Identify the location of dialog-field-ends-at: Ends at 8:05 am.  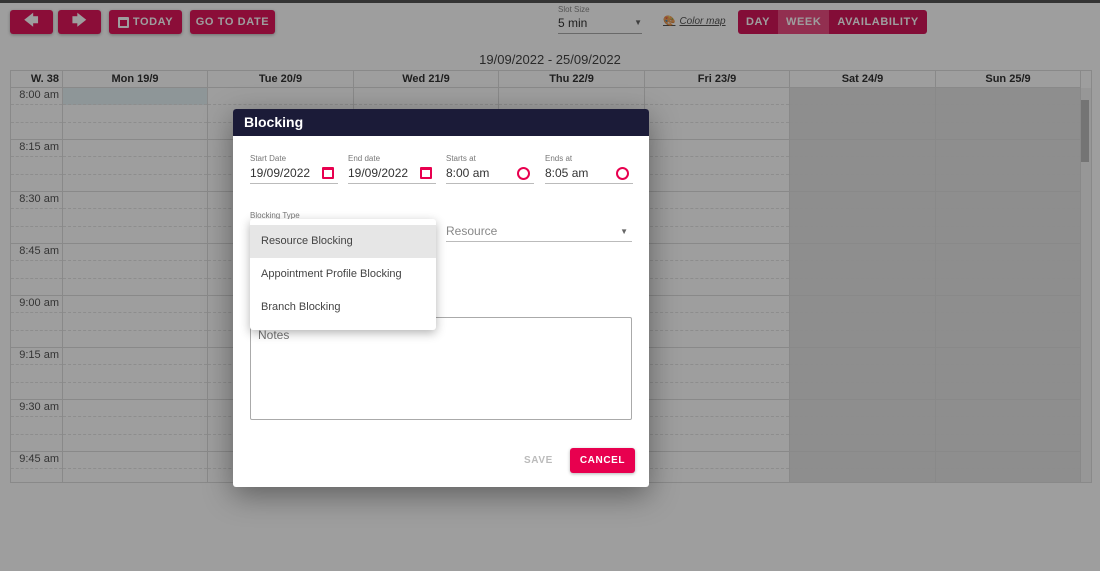
(589, 169).